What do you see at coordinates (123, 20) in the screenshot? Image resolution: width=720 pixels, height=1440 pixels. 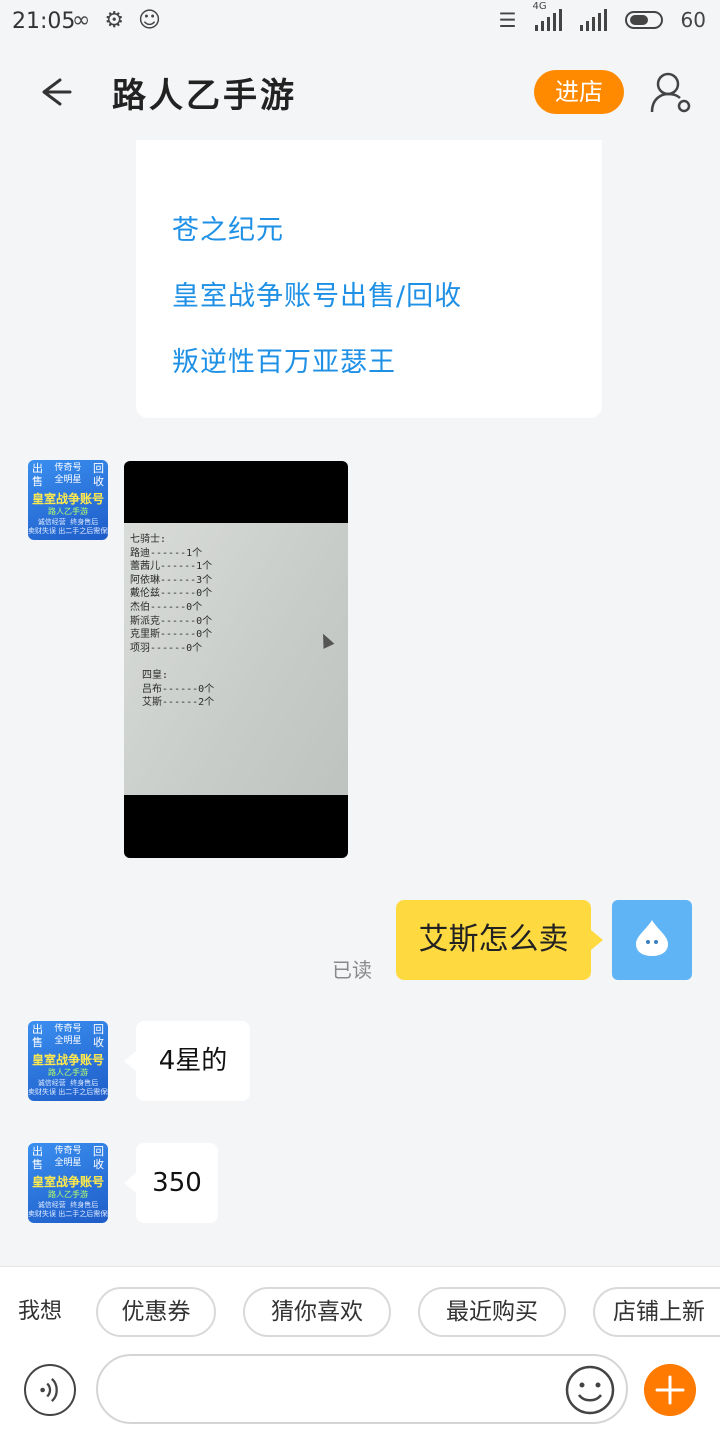 I see `status-left-icons: ∞⚙☺` at bounding box center [123, 20].